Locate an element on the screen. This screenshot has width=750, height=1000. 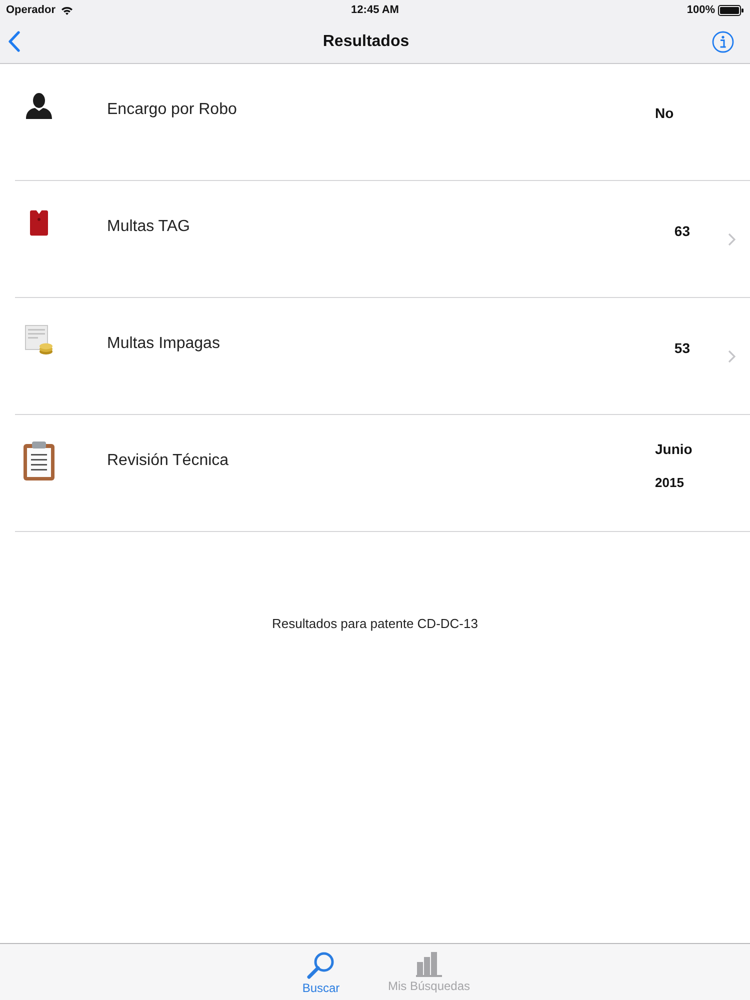
info-button is located at coordinates (723, 41).